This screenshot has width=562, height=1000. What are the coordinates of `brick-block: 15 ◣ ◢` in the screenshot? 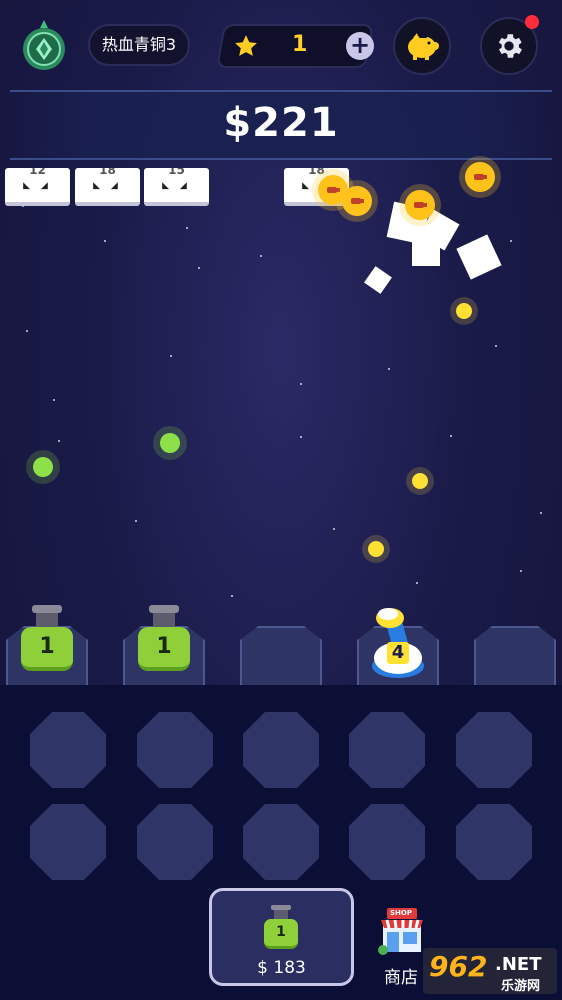 It's located at (176, 187).